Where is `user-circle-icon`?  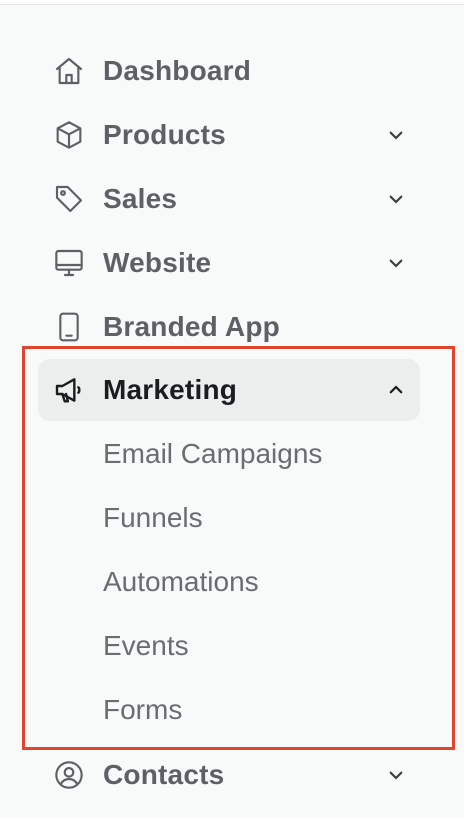
user-circle-icon is located at coordinates (69, 775).